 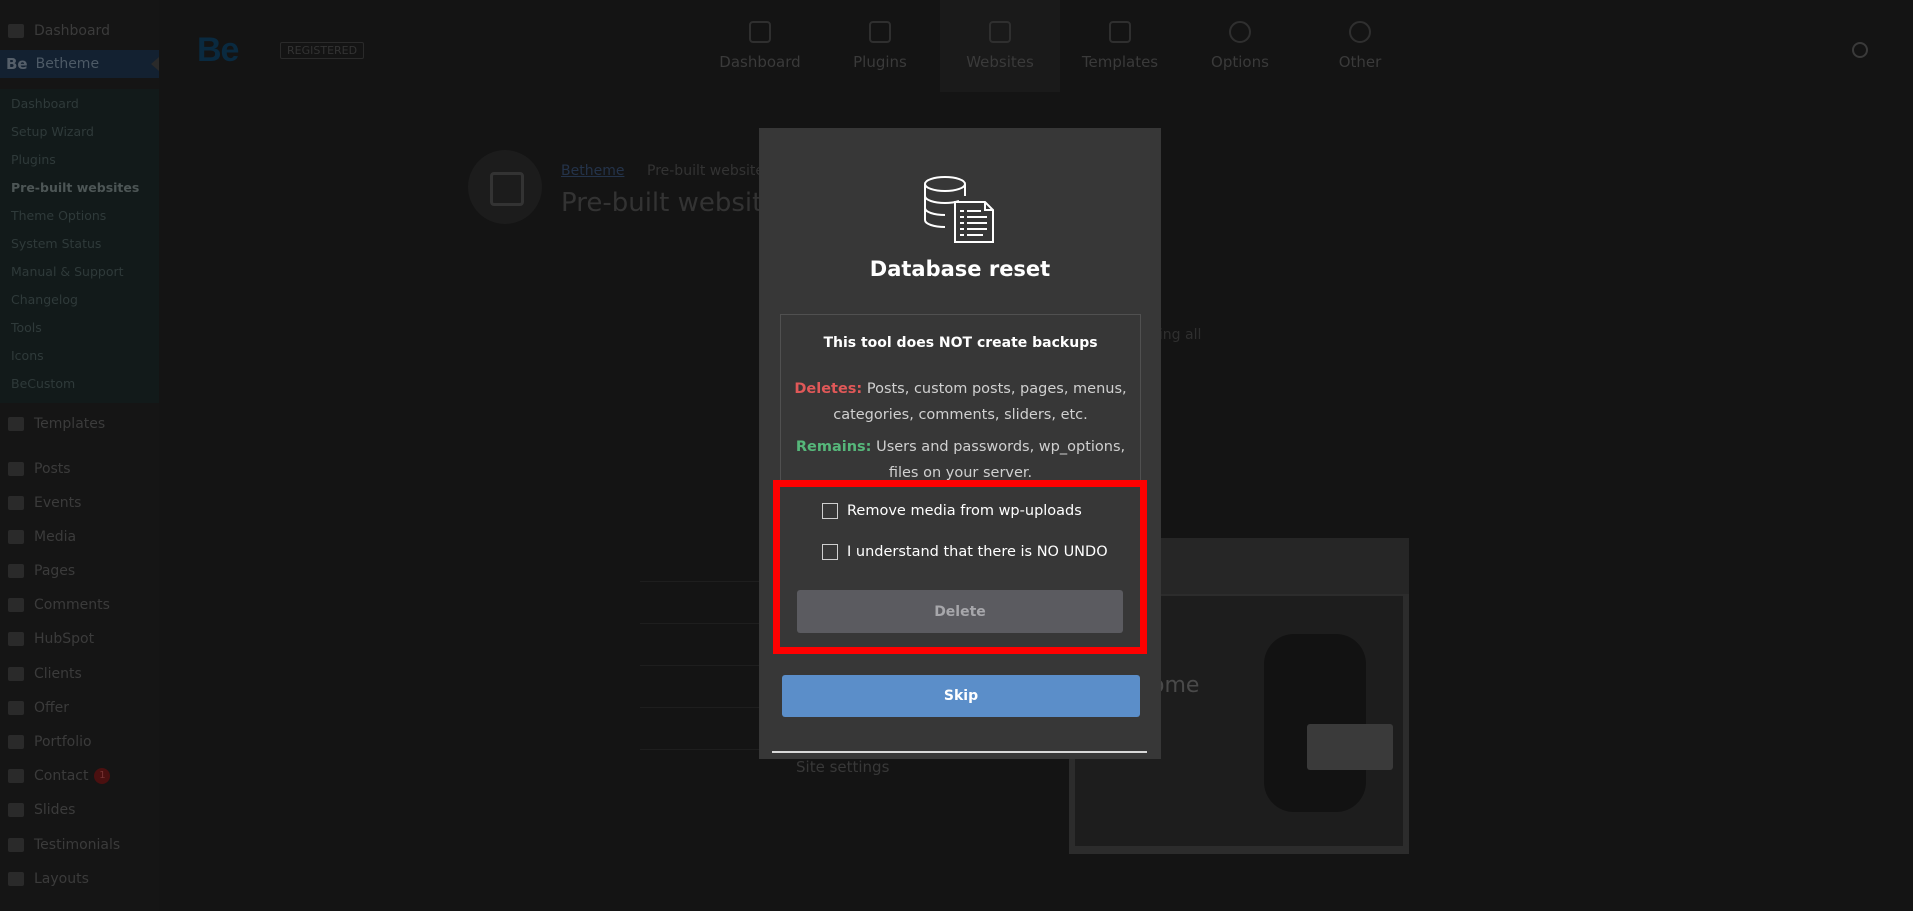 I want to click on breadcrumb-current: Pre-built websites, so click(x=709, y=171).